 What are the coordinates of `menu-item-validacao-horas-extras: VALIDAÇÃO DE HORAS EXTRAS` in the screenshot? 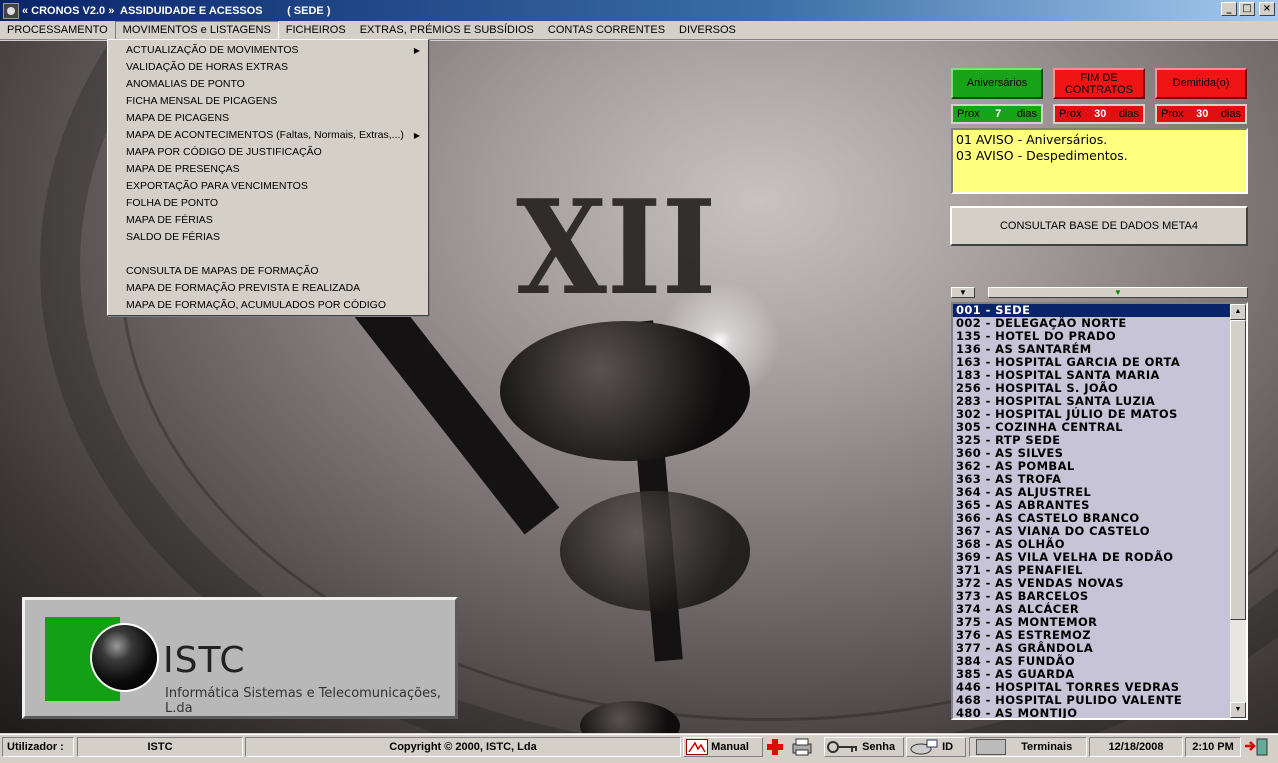 It's located at (268, 67).